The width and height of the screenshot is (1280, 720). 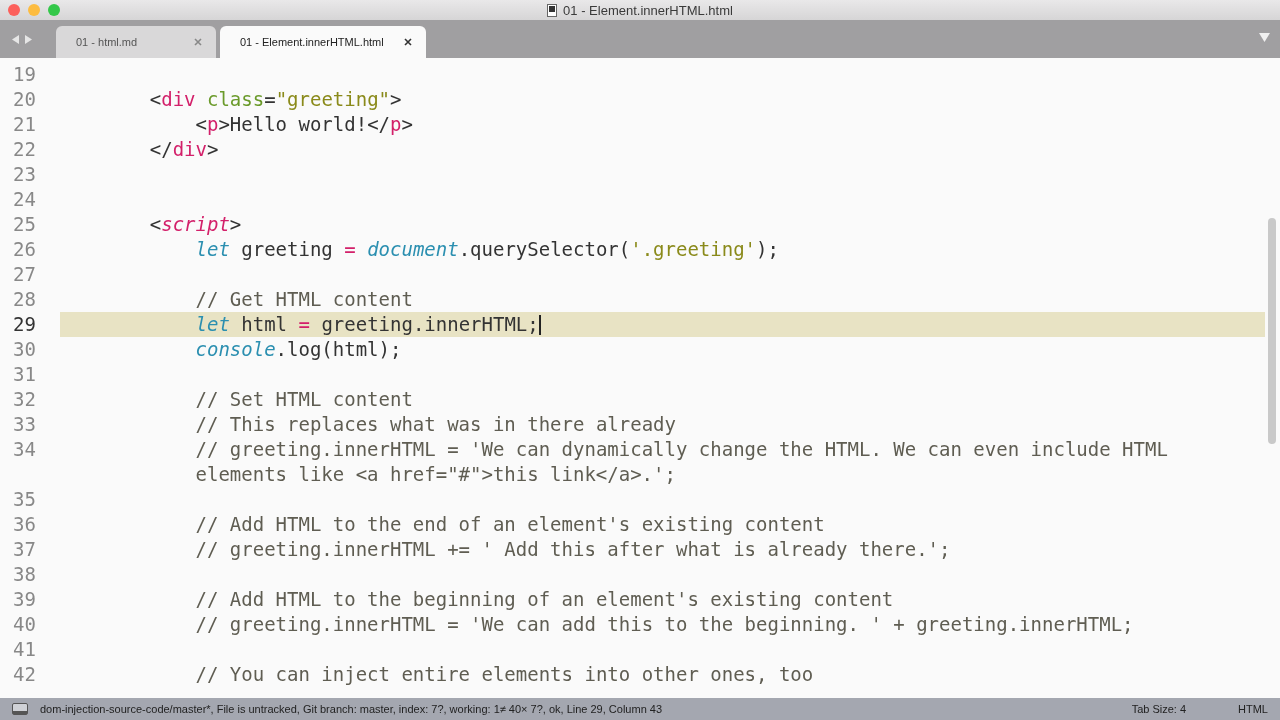 What do you see at coordinates (24, 399) in the screenshot?
I see `line-number: 32` at bounding box center [24, 399].